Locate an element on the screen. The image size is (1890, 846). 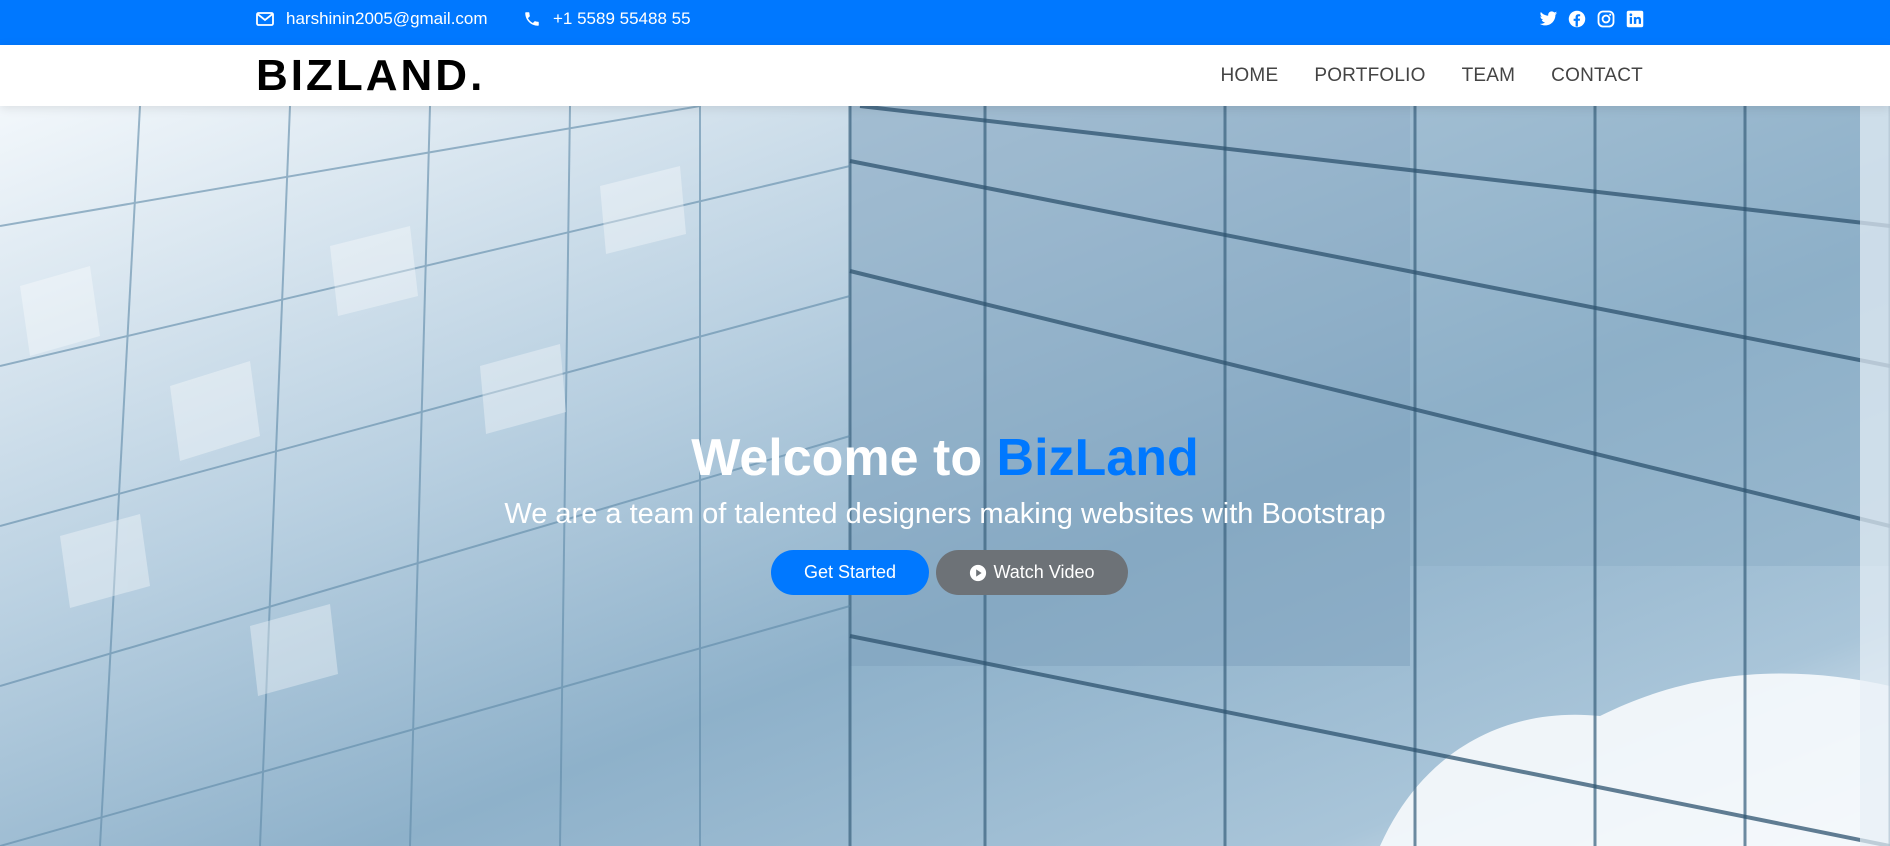
hero-title: Welcome to BizLand is located at coordinates (945, 458).